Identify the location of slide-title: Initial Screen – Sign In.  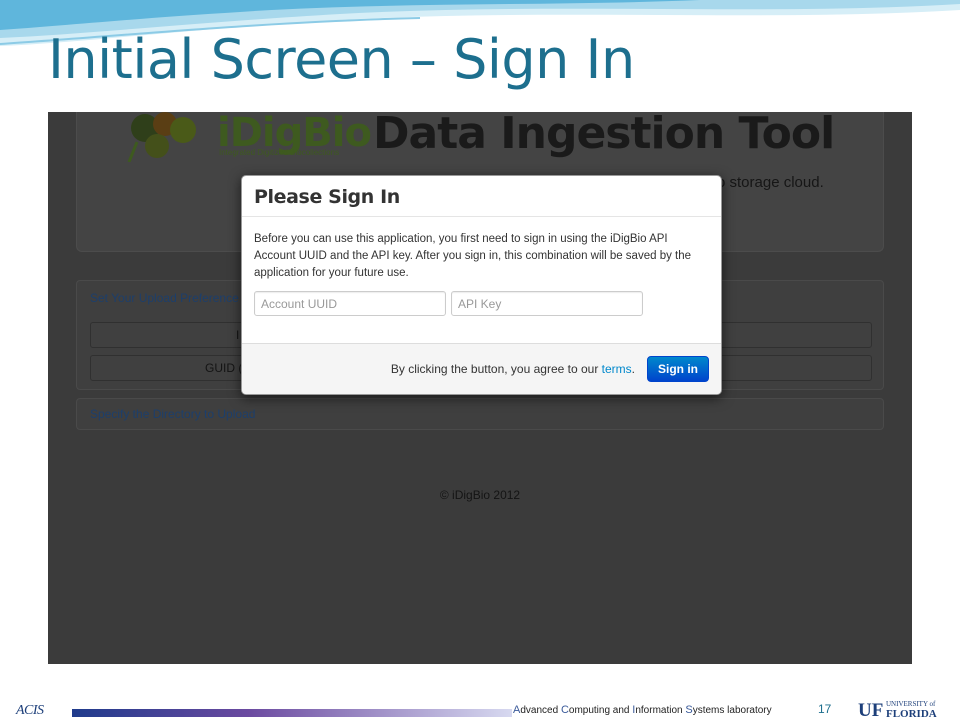
(341, 59).